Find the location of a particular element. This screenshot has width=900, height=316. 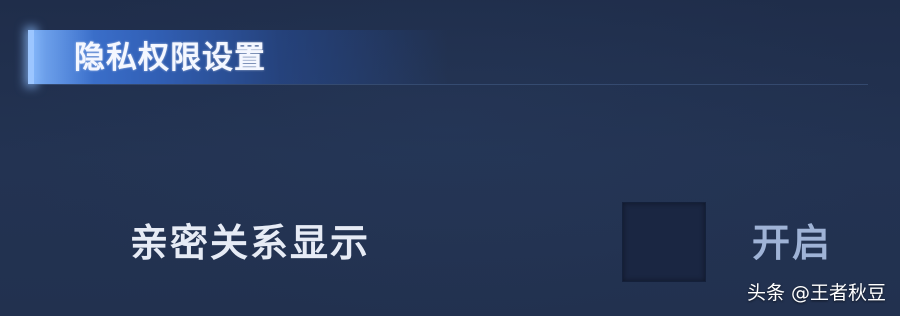

intimacy-display-status: 开启 is located at coordinates (792, 243).